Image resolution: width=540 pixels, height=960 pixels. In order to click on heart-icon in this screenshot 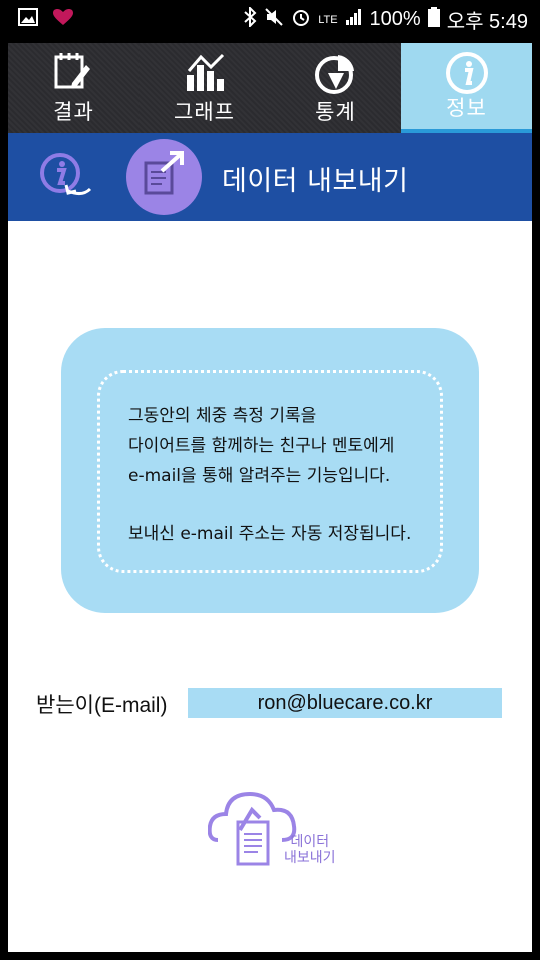, I will do `click(63, 19)`.